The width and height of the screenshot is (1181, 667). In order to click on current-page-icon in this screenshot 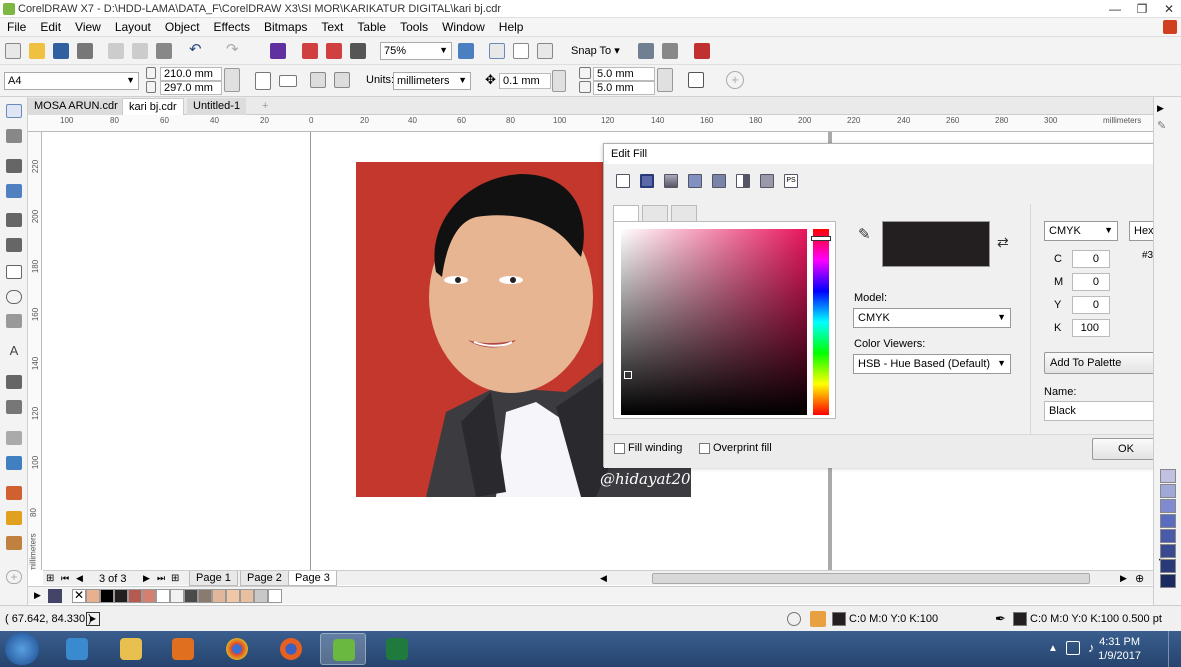, I will do `click(342, 80)`.